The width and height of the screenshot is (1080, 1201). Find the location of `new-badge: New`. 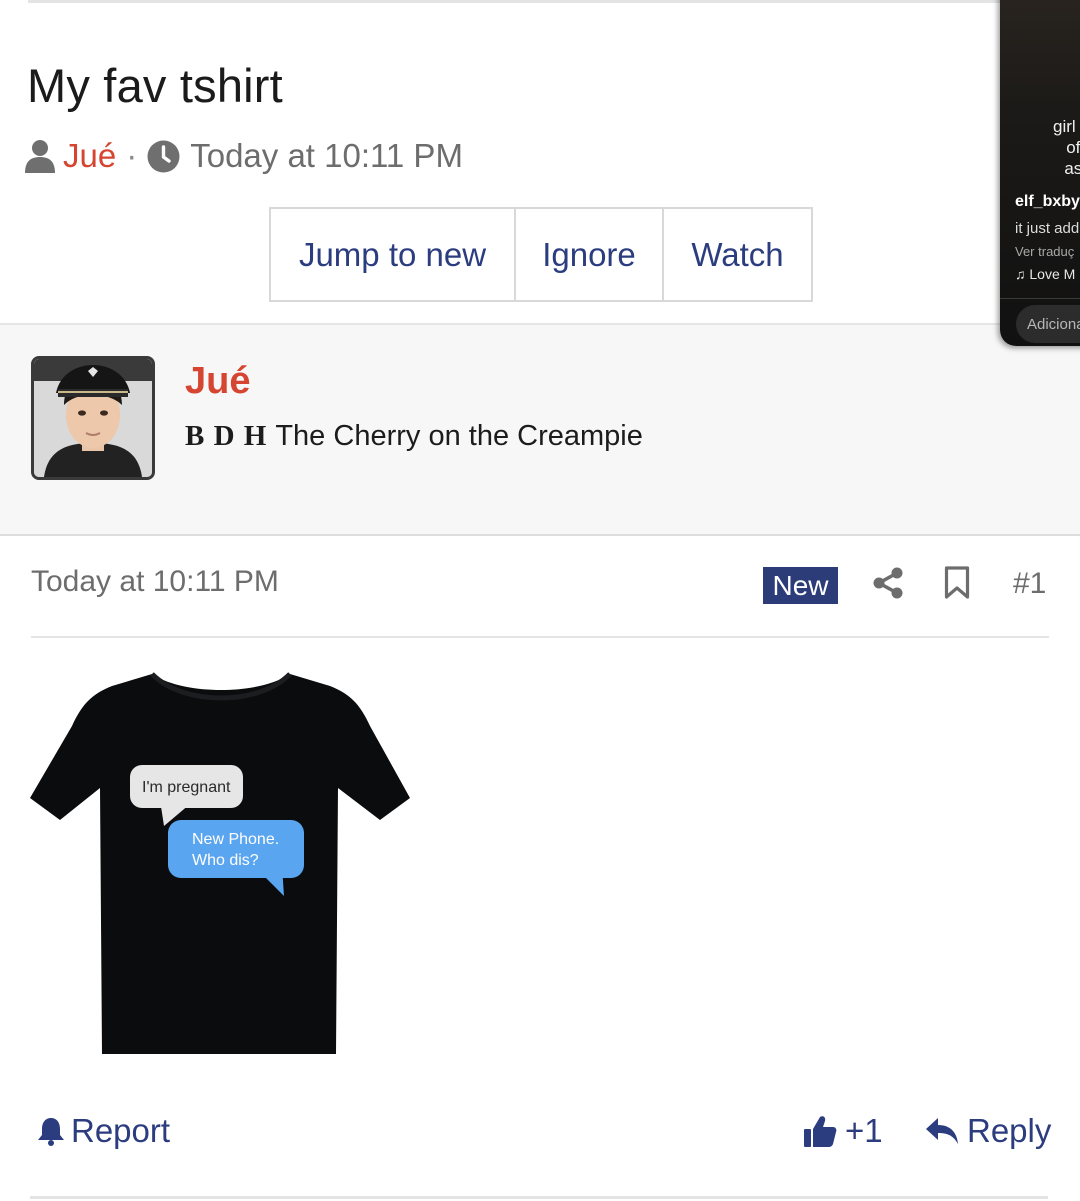

new-badge: New is located at coordinates (800, 585).